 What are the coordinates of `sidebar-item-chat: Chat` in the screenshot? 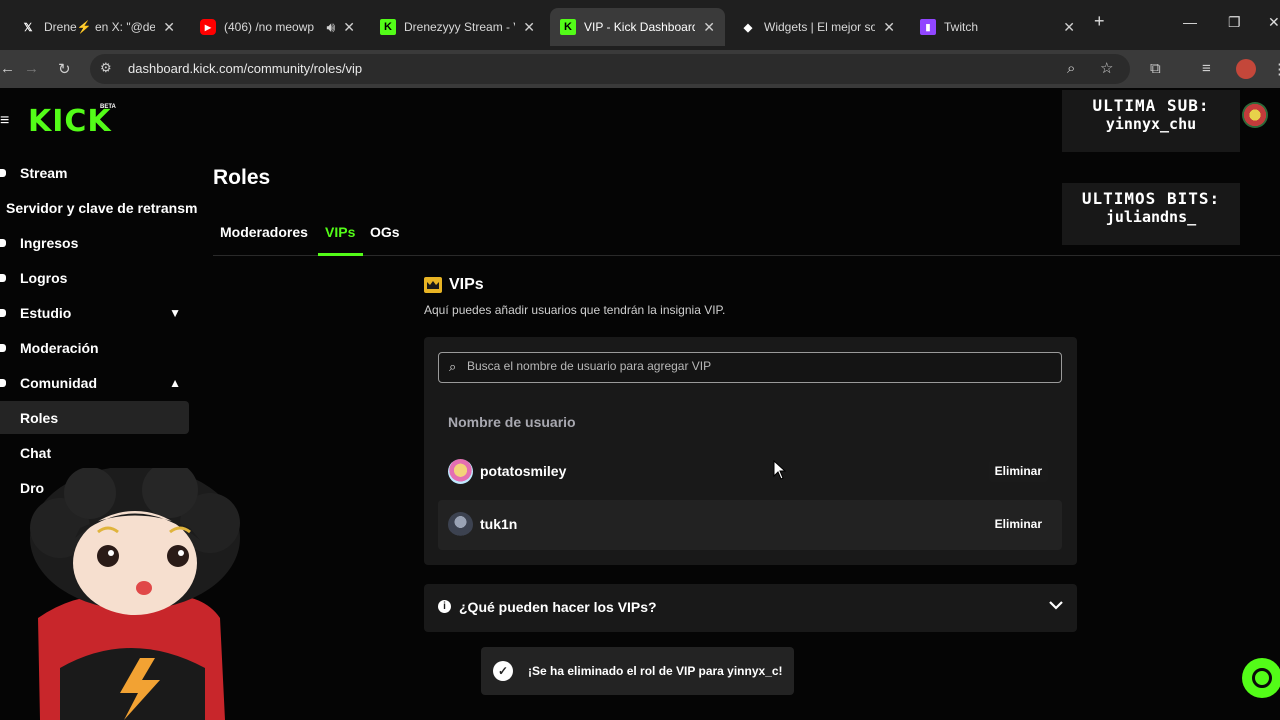 It's located at (94, 452).